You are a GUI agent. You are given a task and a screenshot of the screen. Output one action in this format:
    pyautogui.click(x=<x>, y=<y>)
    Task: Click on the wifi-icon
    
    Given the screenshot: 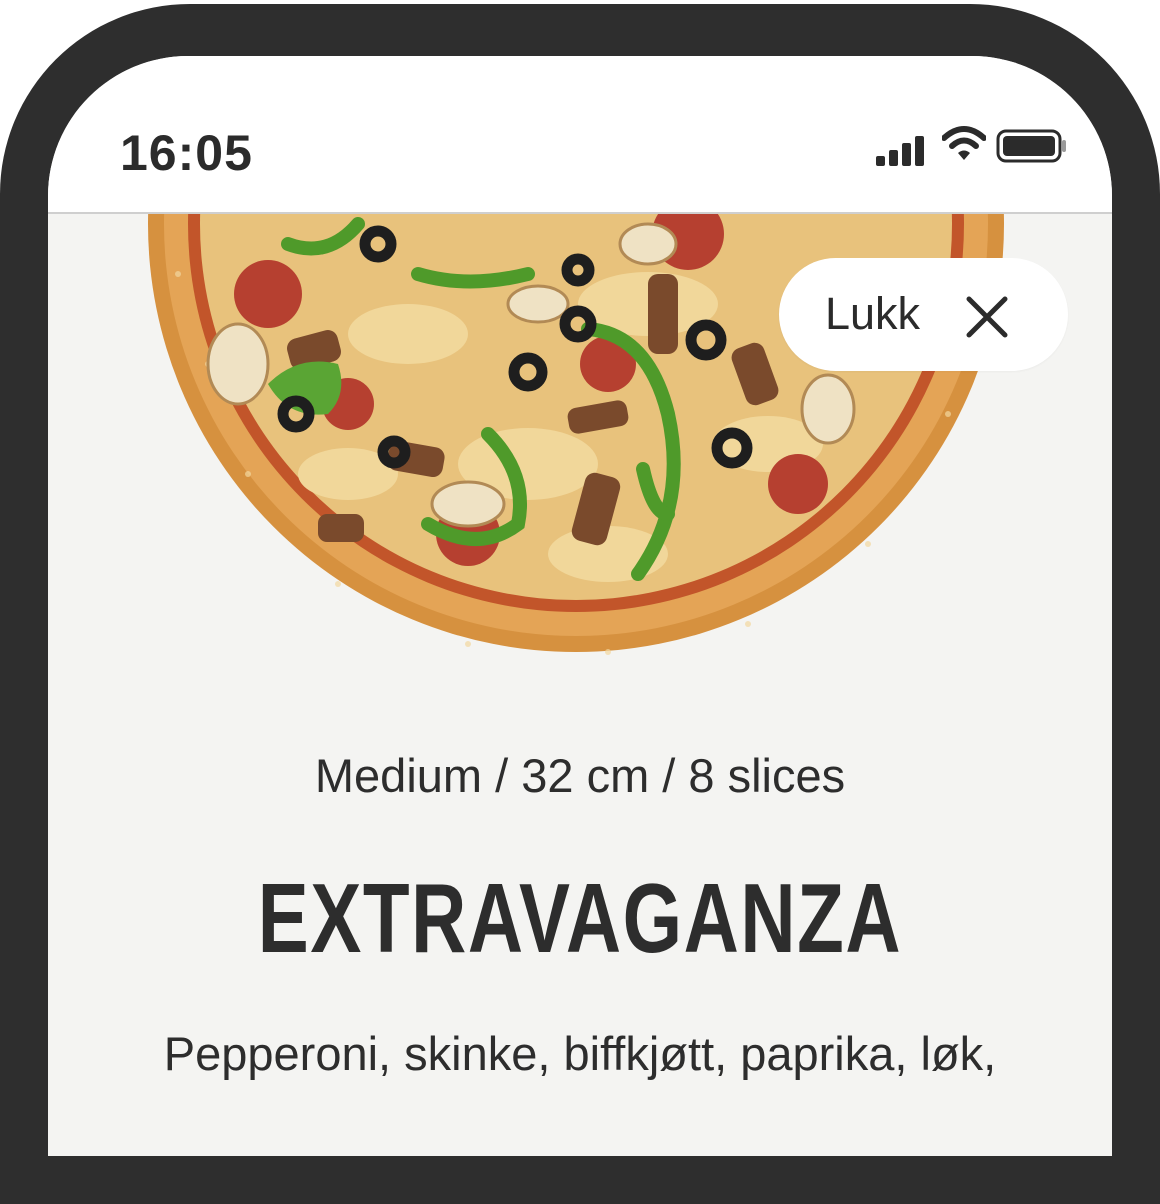 What is the action you would take?
    pyautogui.click(x=964, y=143)
    